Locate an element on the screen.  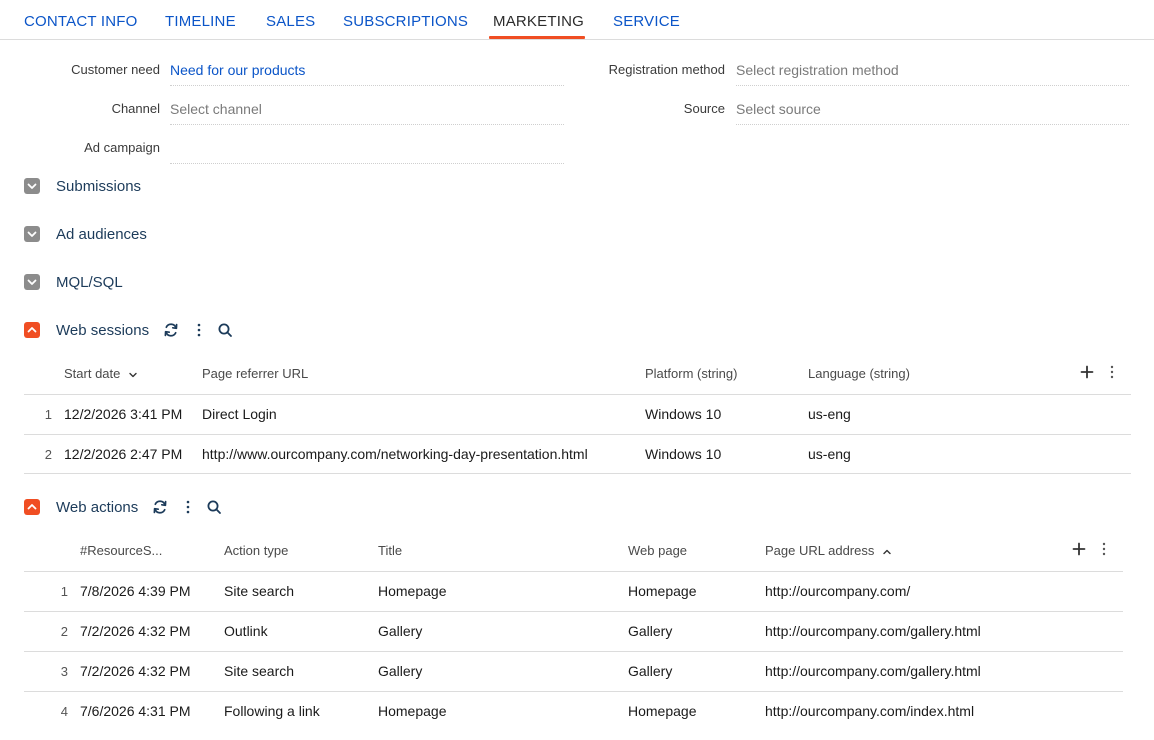
channel-field: Select channel is located at coordinates (367, 112).